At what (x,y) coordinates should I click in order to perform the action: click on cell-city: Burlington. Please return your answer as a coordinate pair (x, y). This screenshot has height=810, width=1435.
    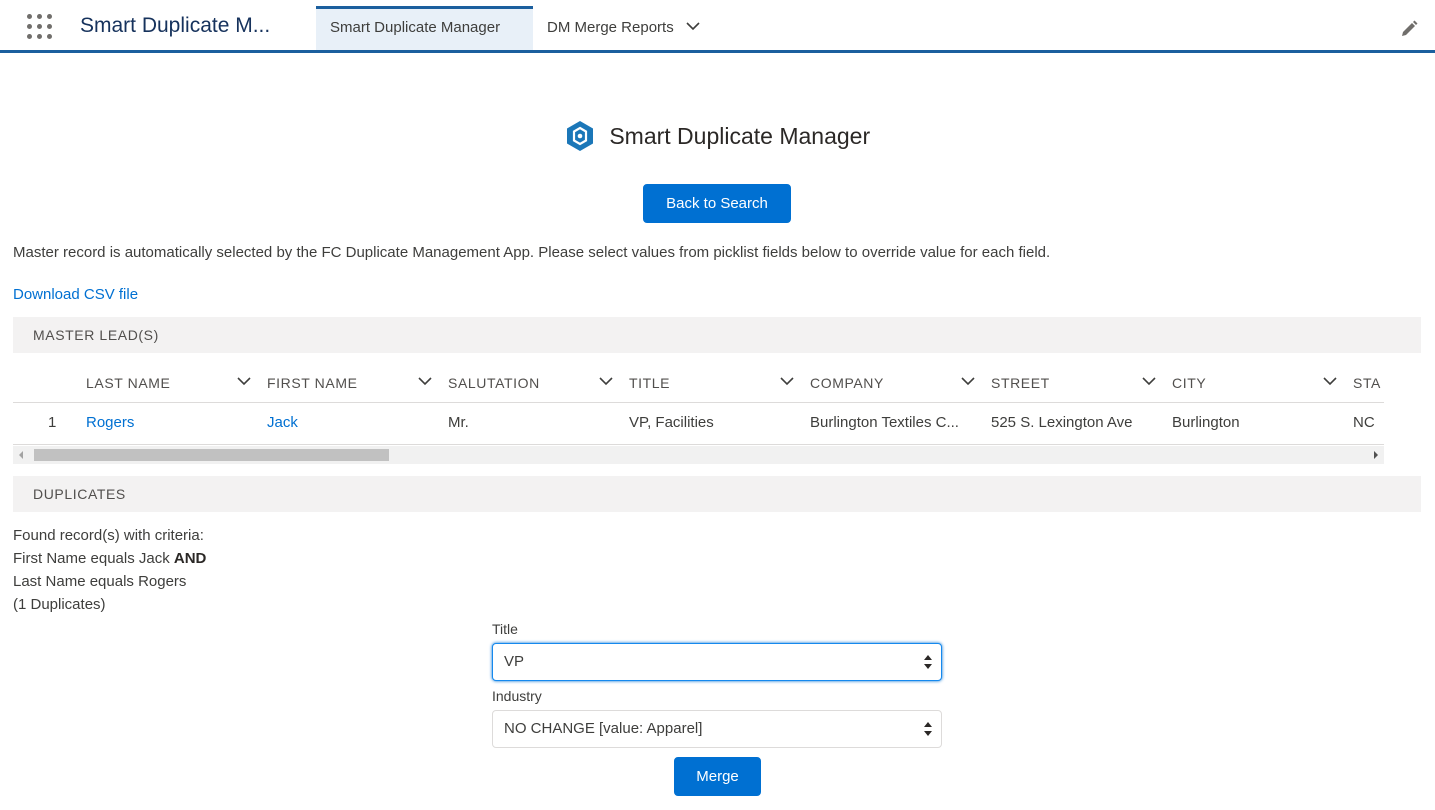
    Looking at the image, I should click on (1206, 422).